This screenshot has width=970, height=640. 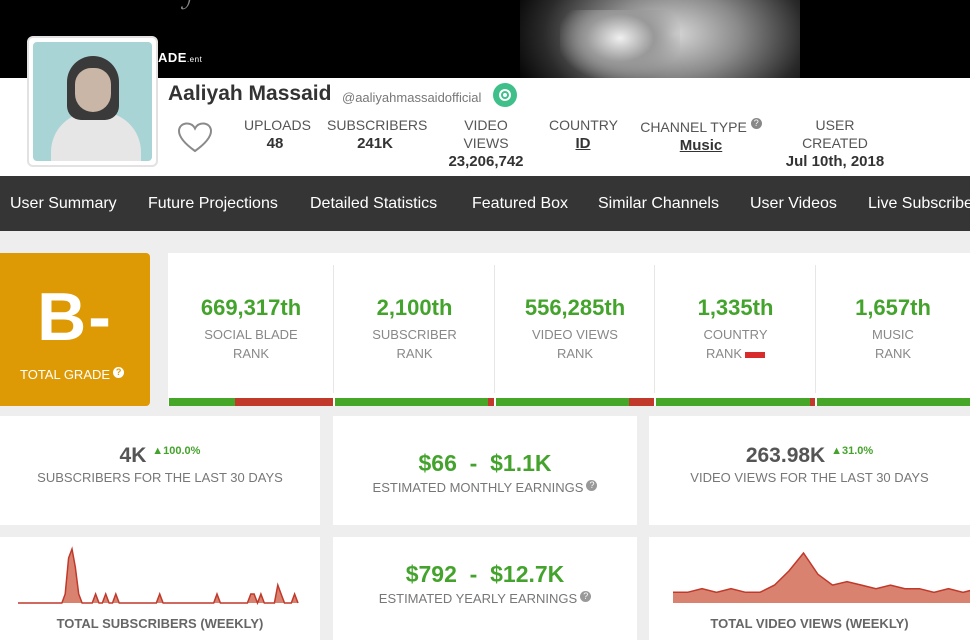 I want to click on change-badge: ▲100.0%, so click(x=176, y=451).